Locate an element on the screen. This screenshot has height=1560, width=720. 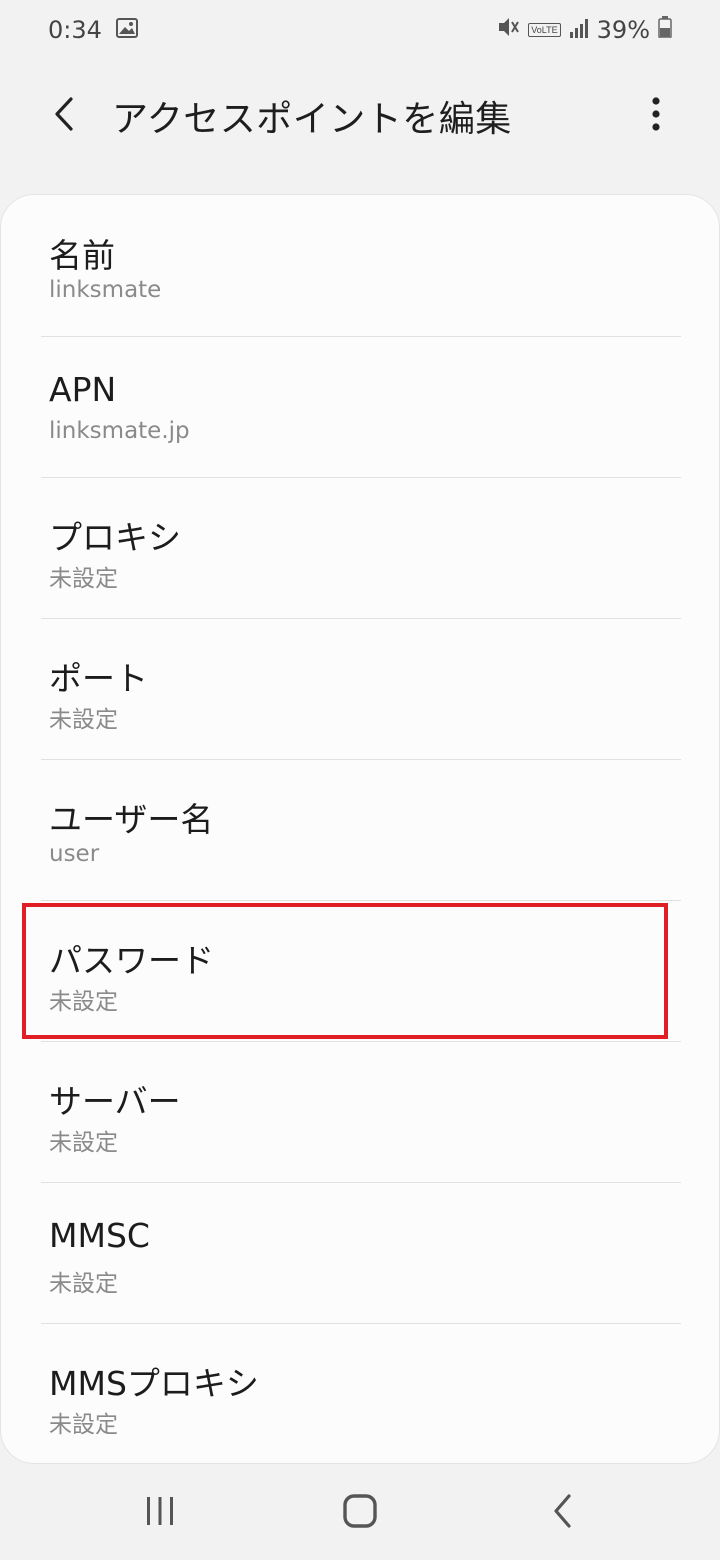
setting-row-password: パスワード 未設定 is located at coordinates (360, 970).